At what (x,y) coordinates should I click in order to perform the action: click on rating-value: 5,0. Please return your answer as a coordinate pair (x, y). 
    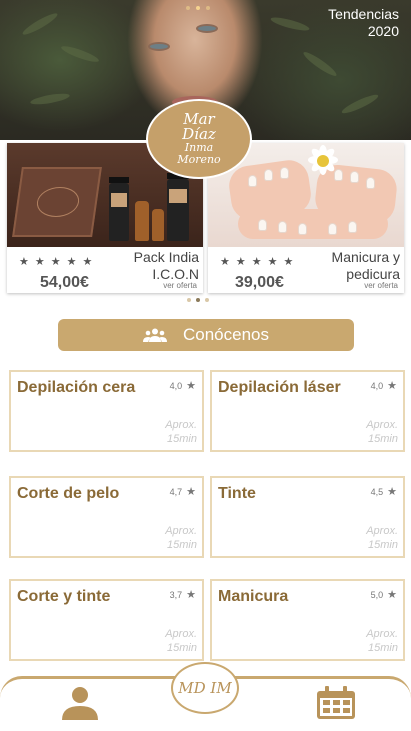
    Looking at the image, I should click on (377, 594).